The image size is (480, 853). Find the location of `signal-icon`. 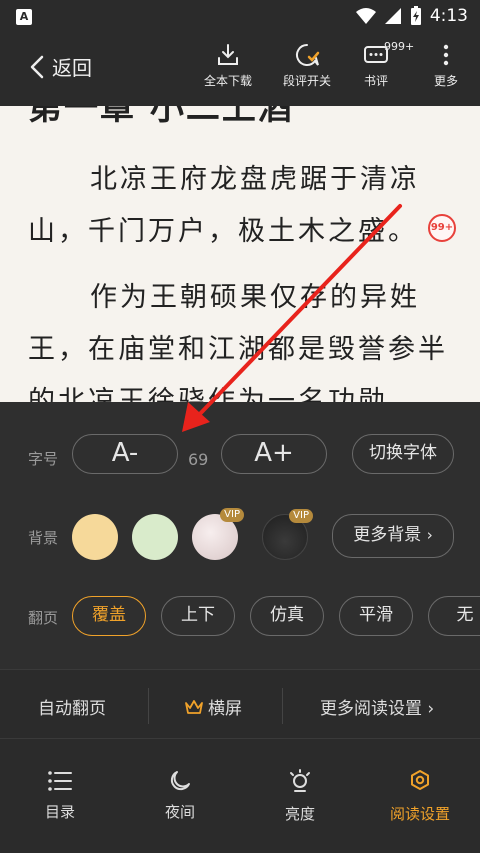

signal-icon is located at coordinates (392, 16).